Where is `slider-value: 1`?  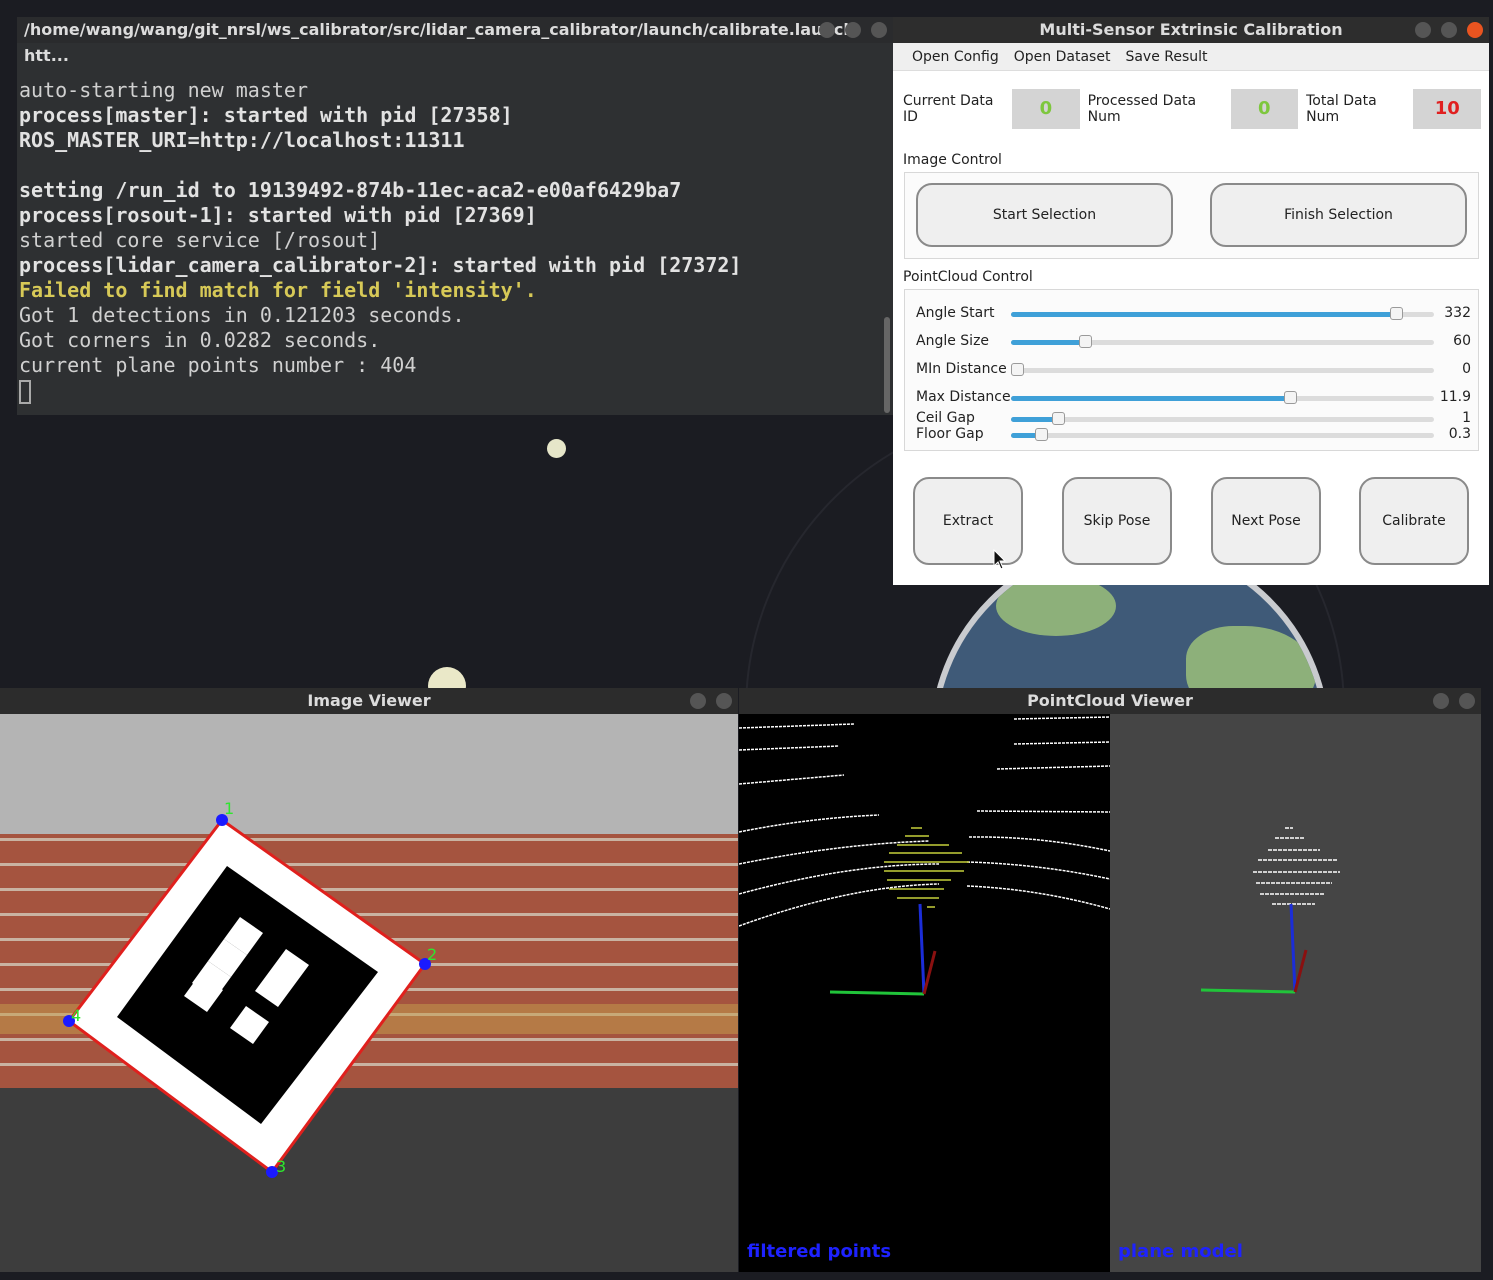 slider-value: 1 is located at coordinates (1466, 418).